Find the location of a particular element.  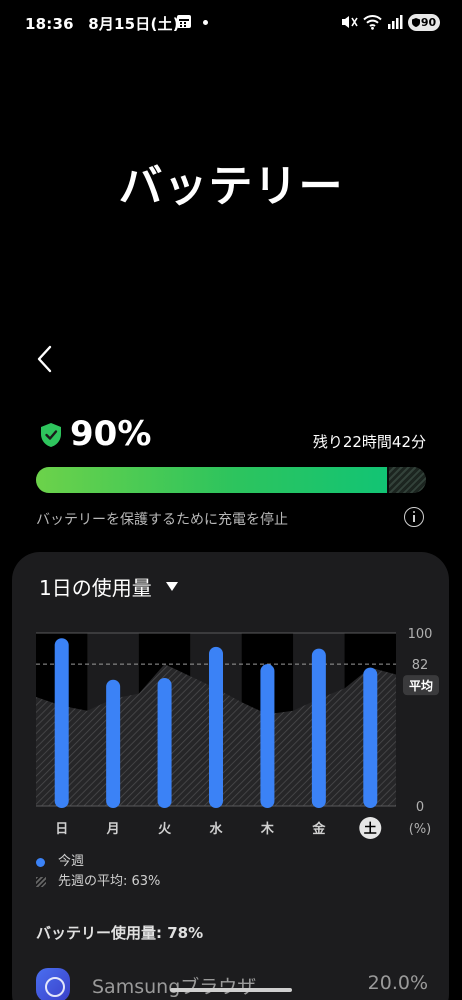

navigation-handle is located at coordinates (231, 990).